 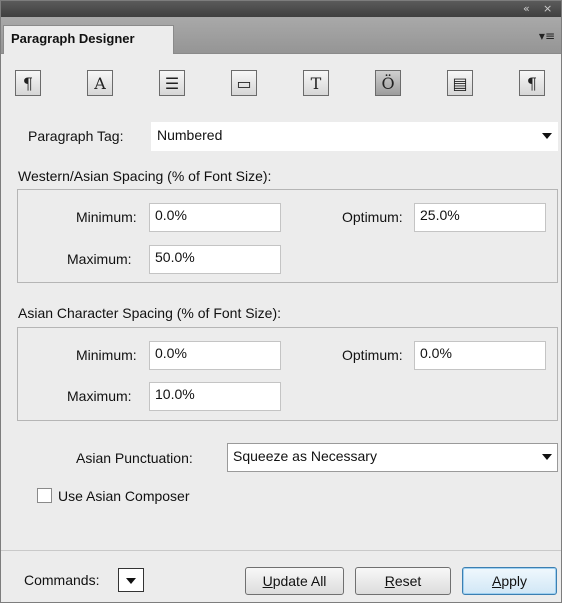 I want to click on numbering-button: ▭, so click(x=244, y=83).